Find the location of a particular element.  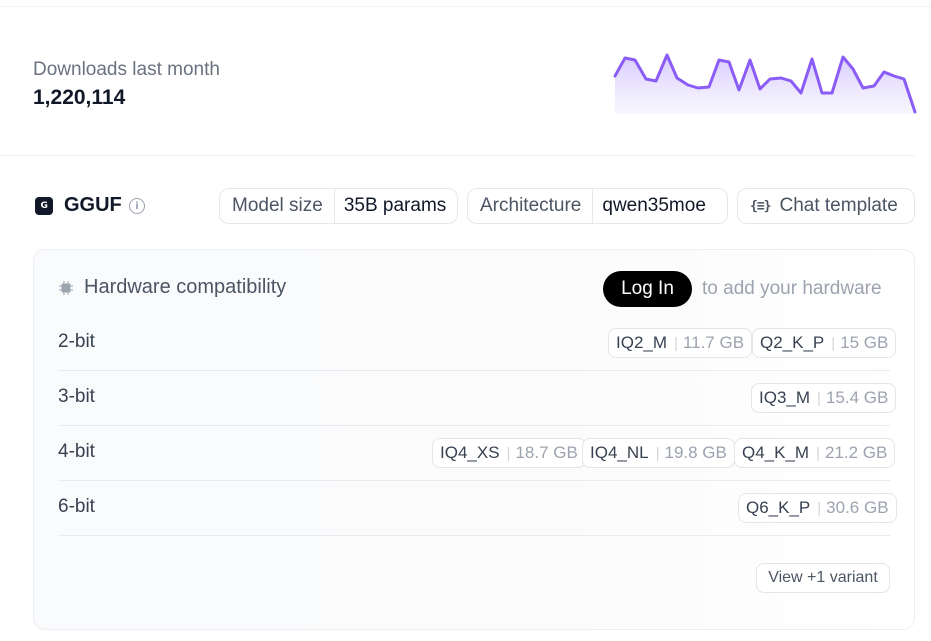

quant-chip-iq3-m: IQ3_M | 15.4 GB is located at coordinates (824, 398).